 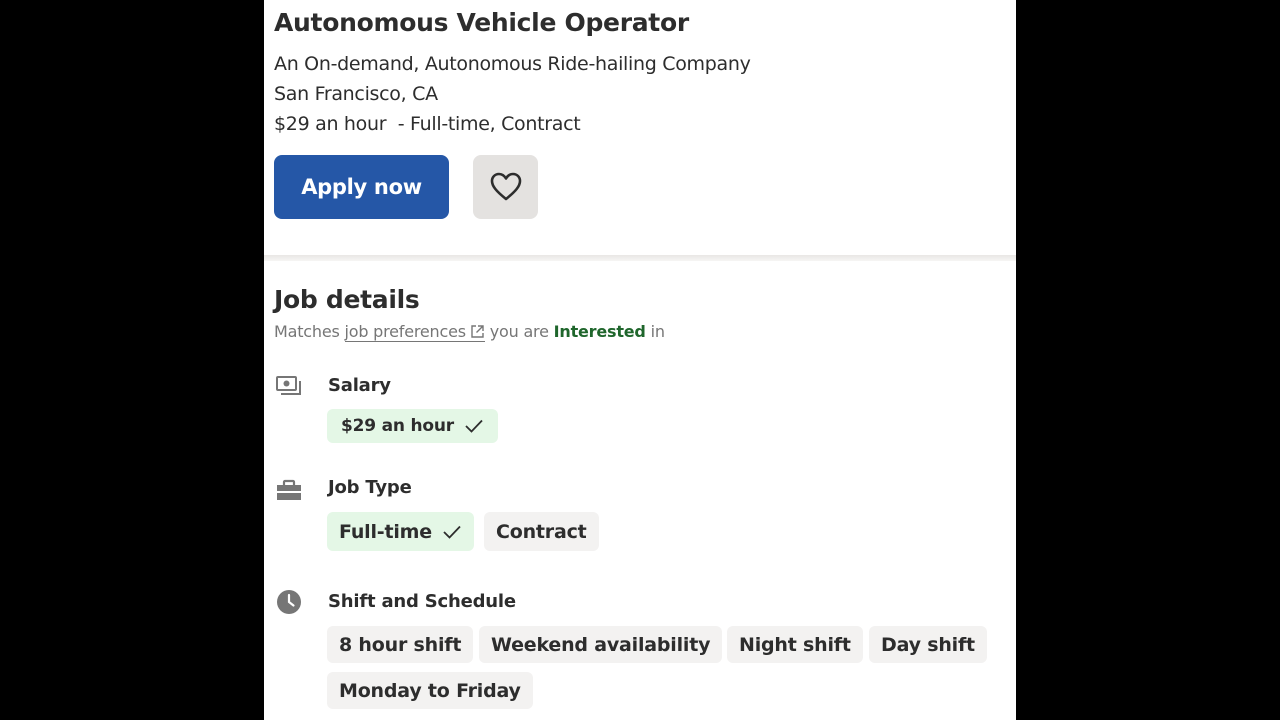 I want to click on schedule-tag-label: 8 hour shift, so click(x=400, y=644).